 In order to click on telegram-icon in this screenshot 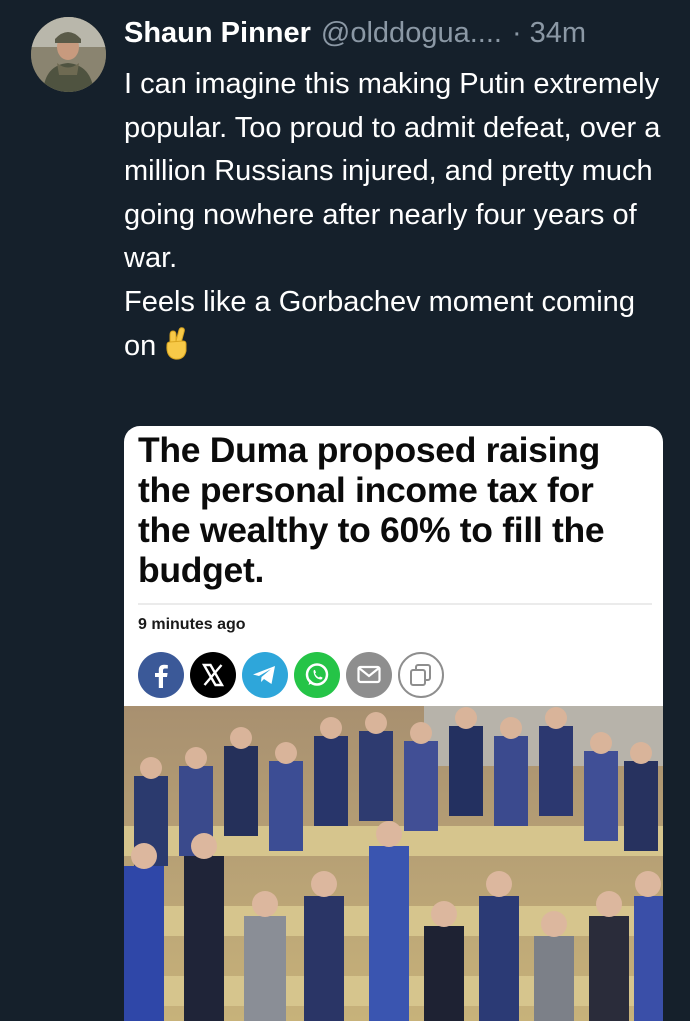, I will do `click(265, 675)`.